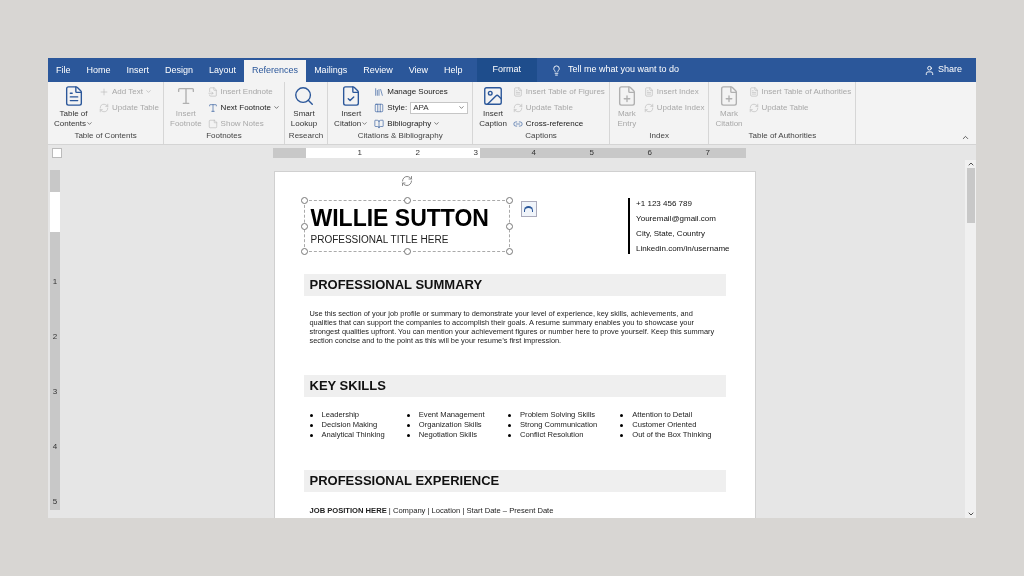  Describe the element at coordinates (949, 70) in the screenshot. I see `share-button: Share` at that location.